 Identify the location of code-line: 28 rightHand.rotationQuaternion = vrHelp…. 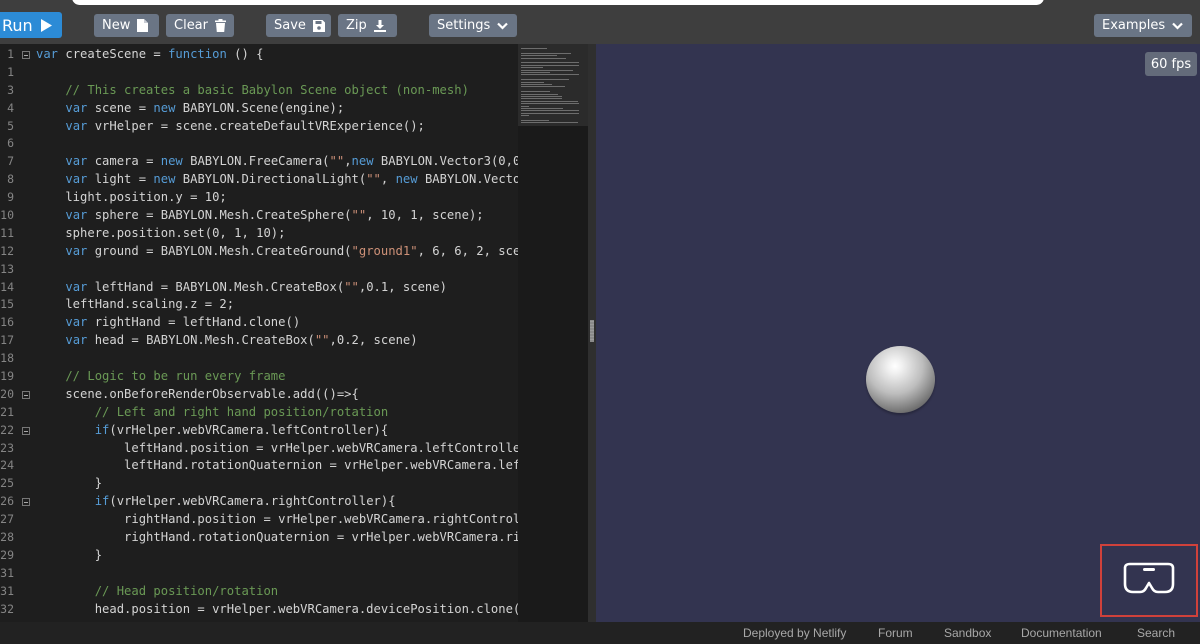
(259, 538).